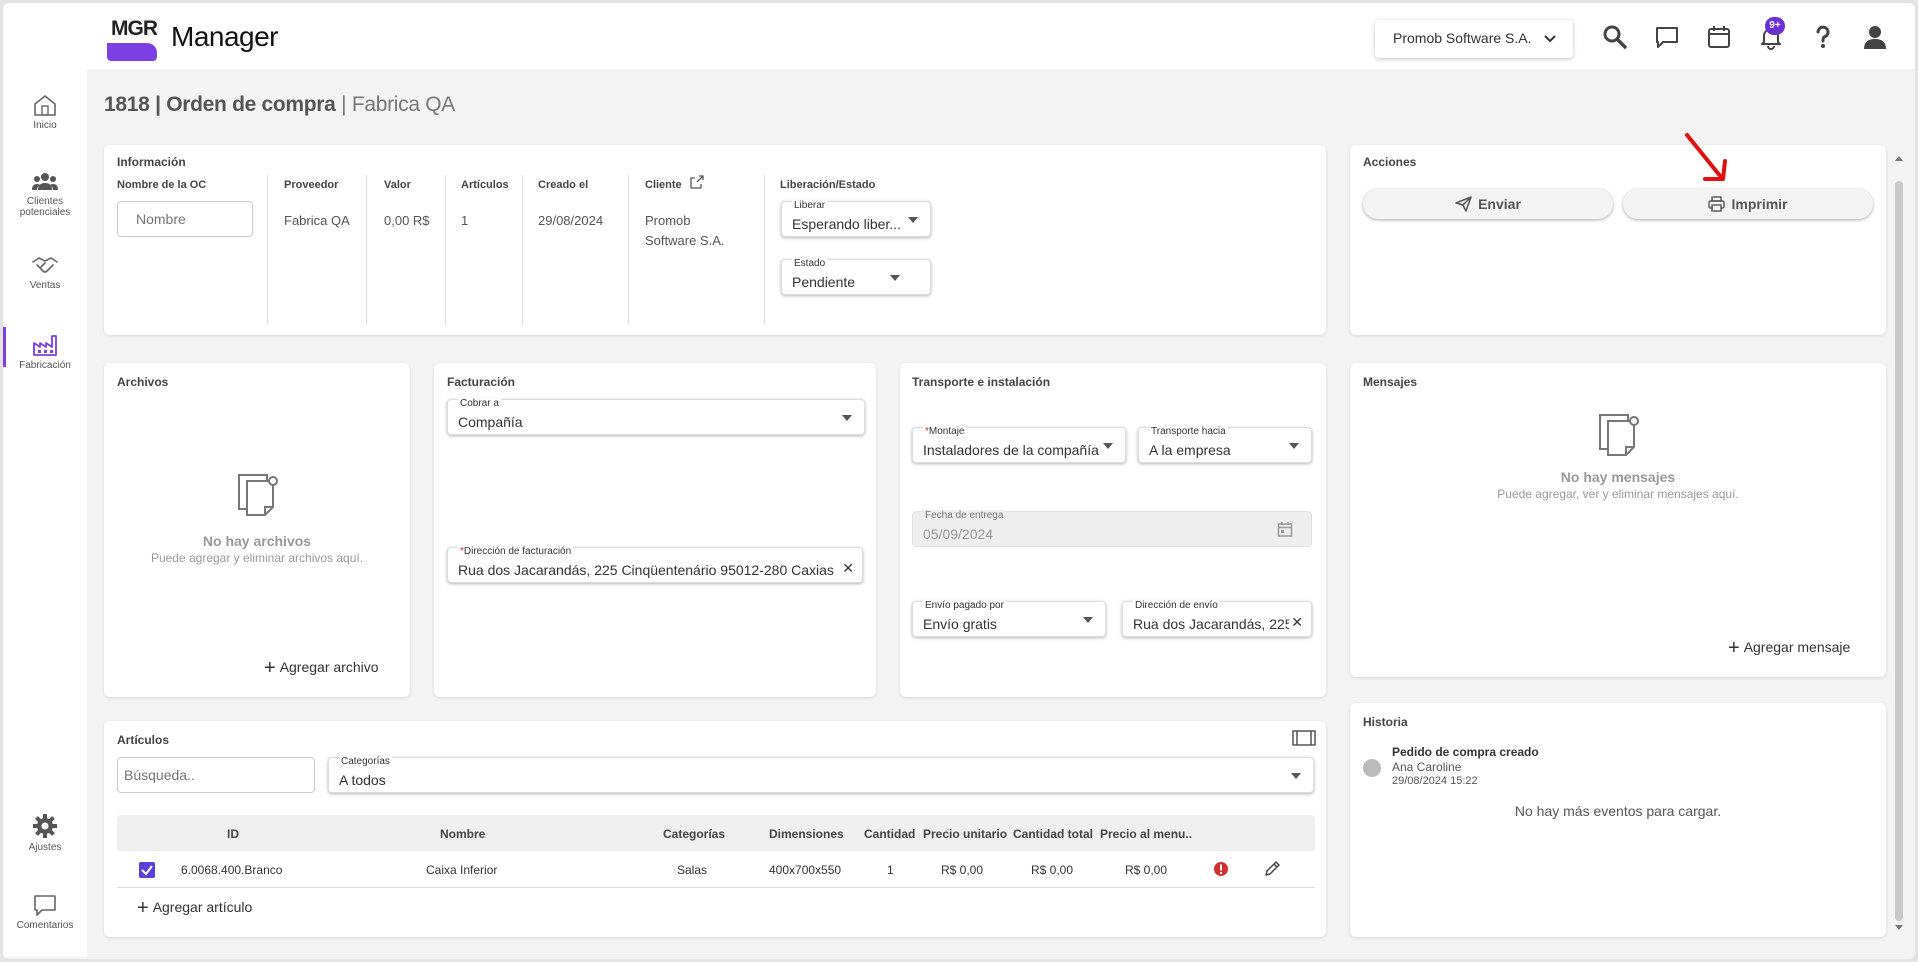  What do you see at coordinates (668, 221) in the screenshot?
I see `client-value-line1: Promob` at bounding box center [668, 221].